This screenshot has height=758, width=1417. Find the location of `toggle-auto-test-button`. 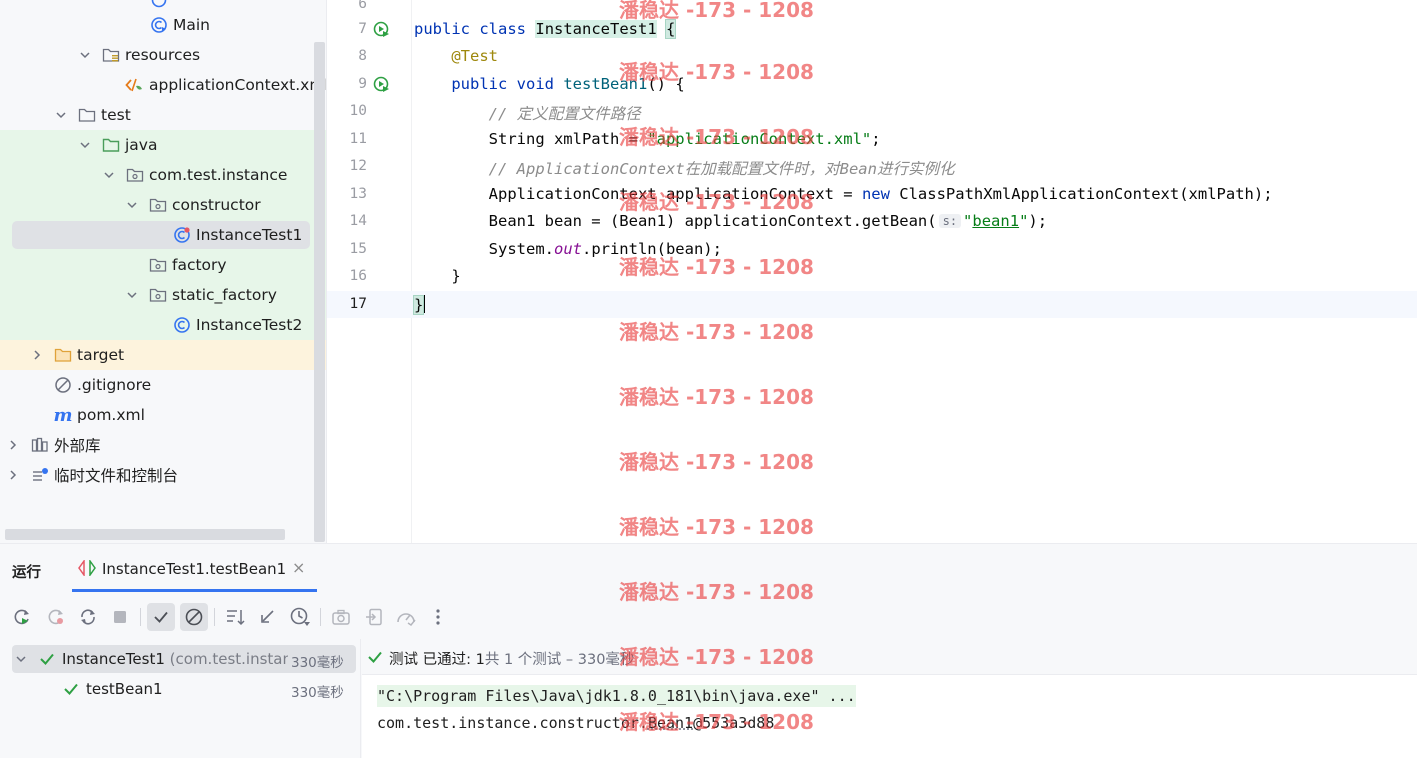

toggle-auto-test-button is located at coordinates (88, 617).